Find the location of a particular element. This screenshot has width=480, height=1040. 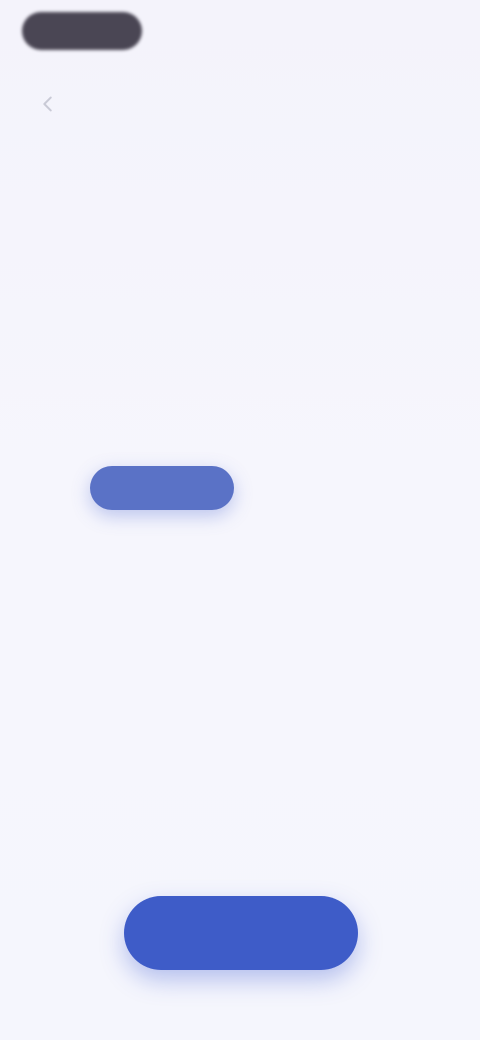

header-action-link is located at coordinates (414, 30).